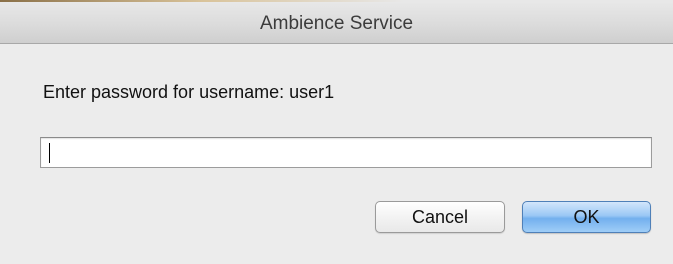 The width and height of the screenshot is (673, 264). I want to click on cancel-button: Cancel, so click(440, 217).